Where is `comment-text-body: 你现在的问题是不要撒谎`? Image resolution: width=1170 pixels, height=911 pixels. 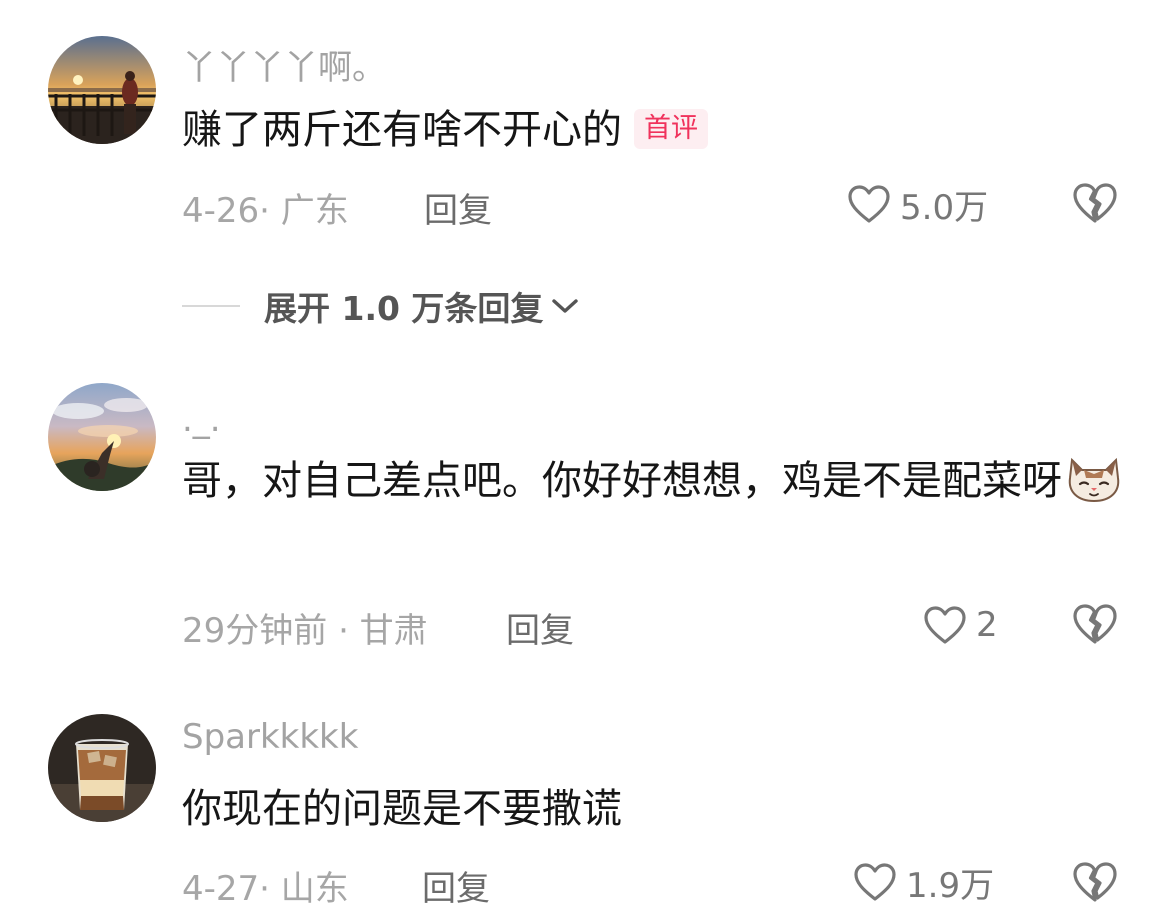 comment-text-body: 你现在的问题是不要撒谎 is located at coordinates (402, 809).